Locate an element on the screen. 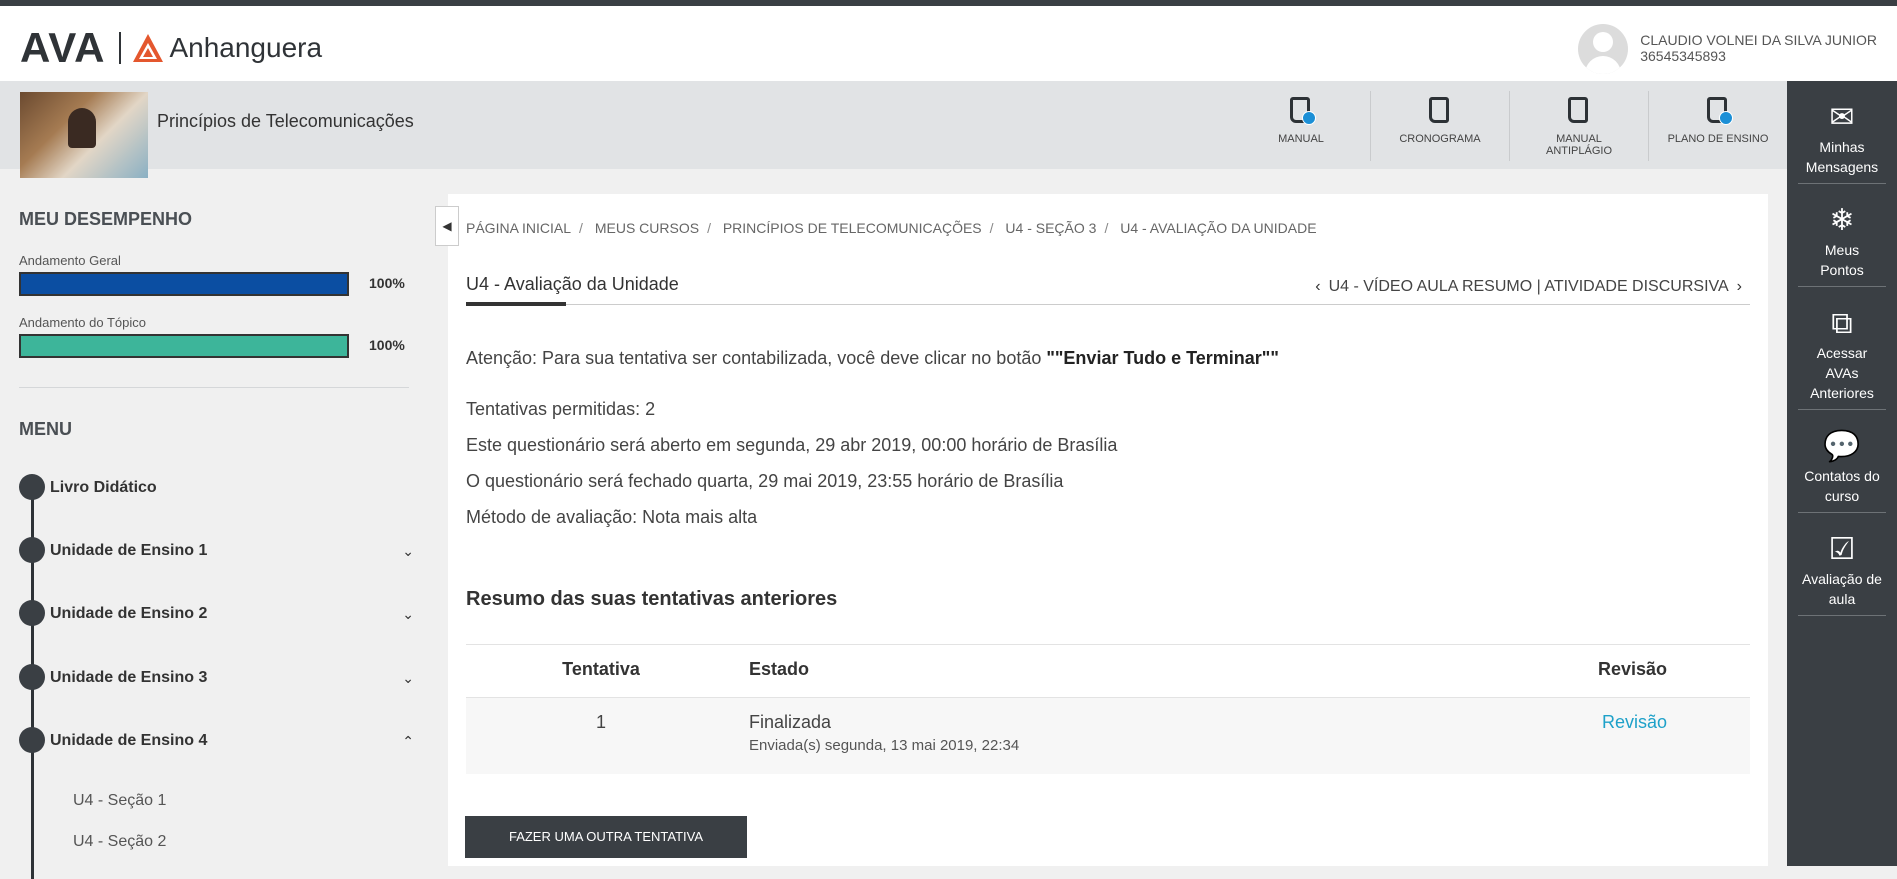  menu-item-unidade-3: Unidade de Ensino 3 ⌄ is located at coordinates (216, 679).